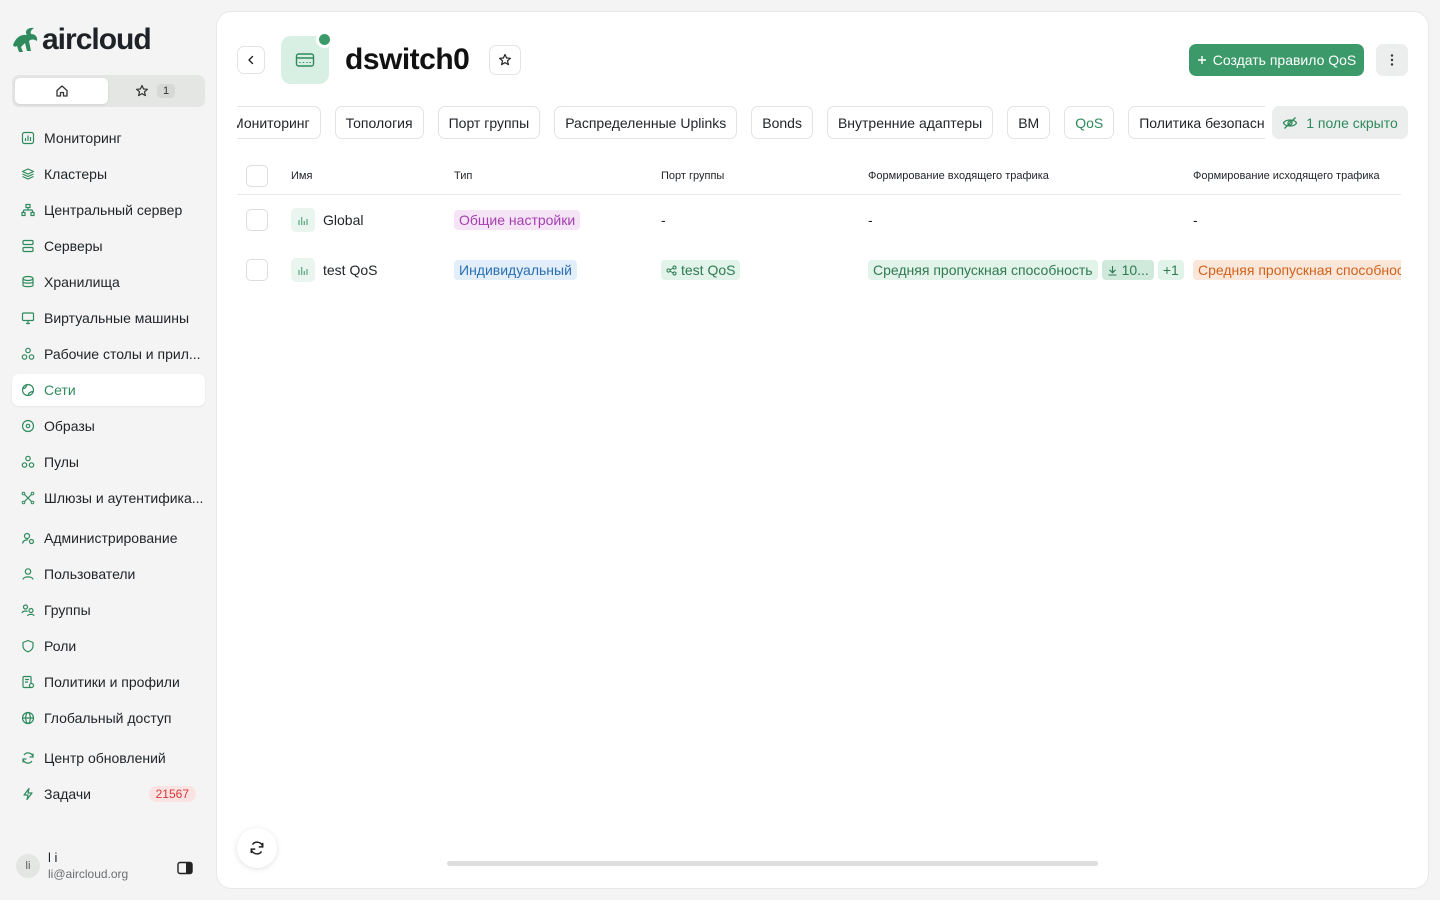 The height and width of the screenshot is (900, 1440). I want to click on row-name: test QoS, so click(350, 270).